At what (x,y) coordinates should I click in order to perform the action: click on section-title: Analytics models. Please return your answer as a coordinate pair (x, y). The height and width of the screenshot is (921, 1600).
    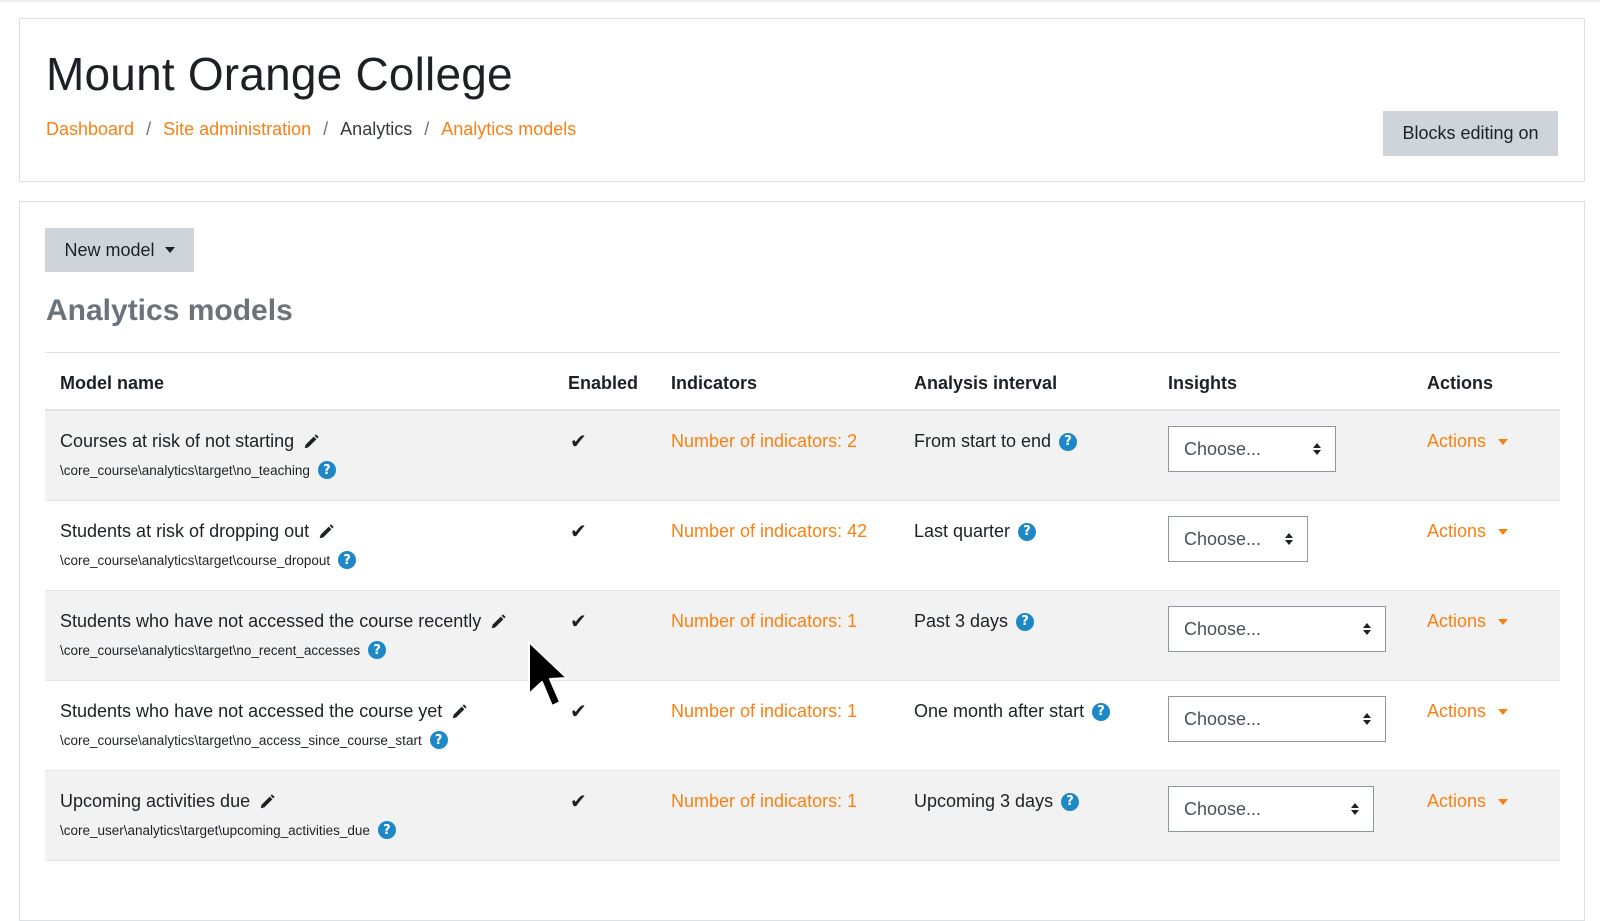
    Looking at the image, I should click on (169, 310).